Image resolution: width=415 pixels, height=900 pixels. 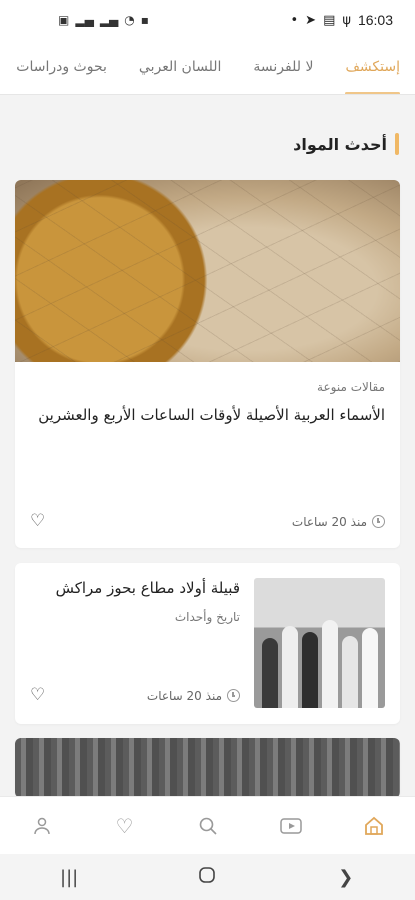 What do you see at coordinates (129, 20) in the screenshot?
I see `wifi-icon: ◔` at bounding box center [129, 20].